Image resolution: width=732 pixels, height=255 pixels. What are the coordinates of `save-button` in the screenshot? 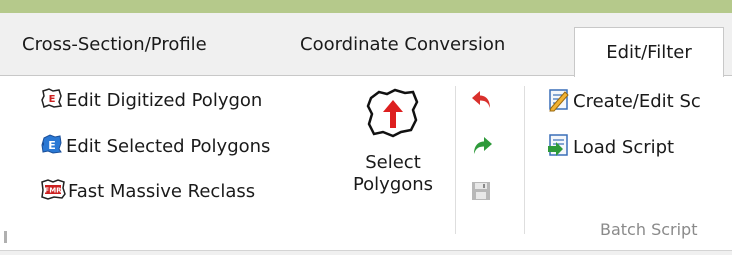 It's located at (481, 193).